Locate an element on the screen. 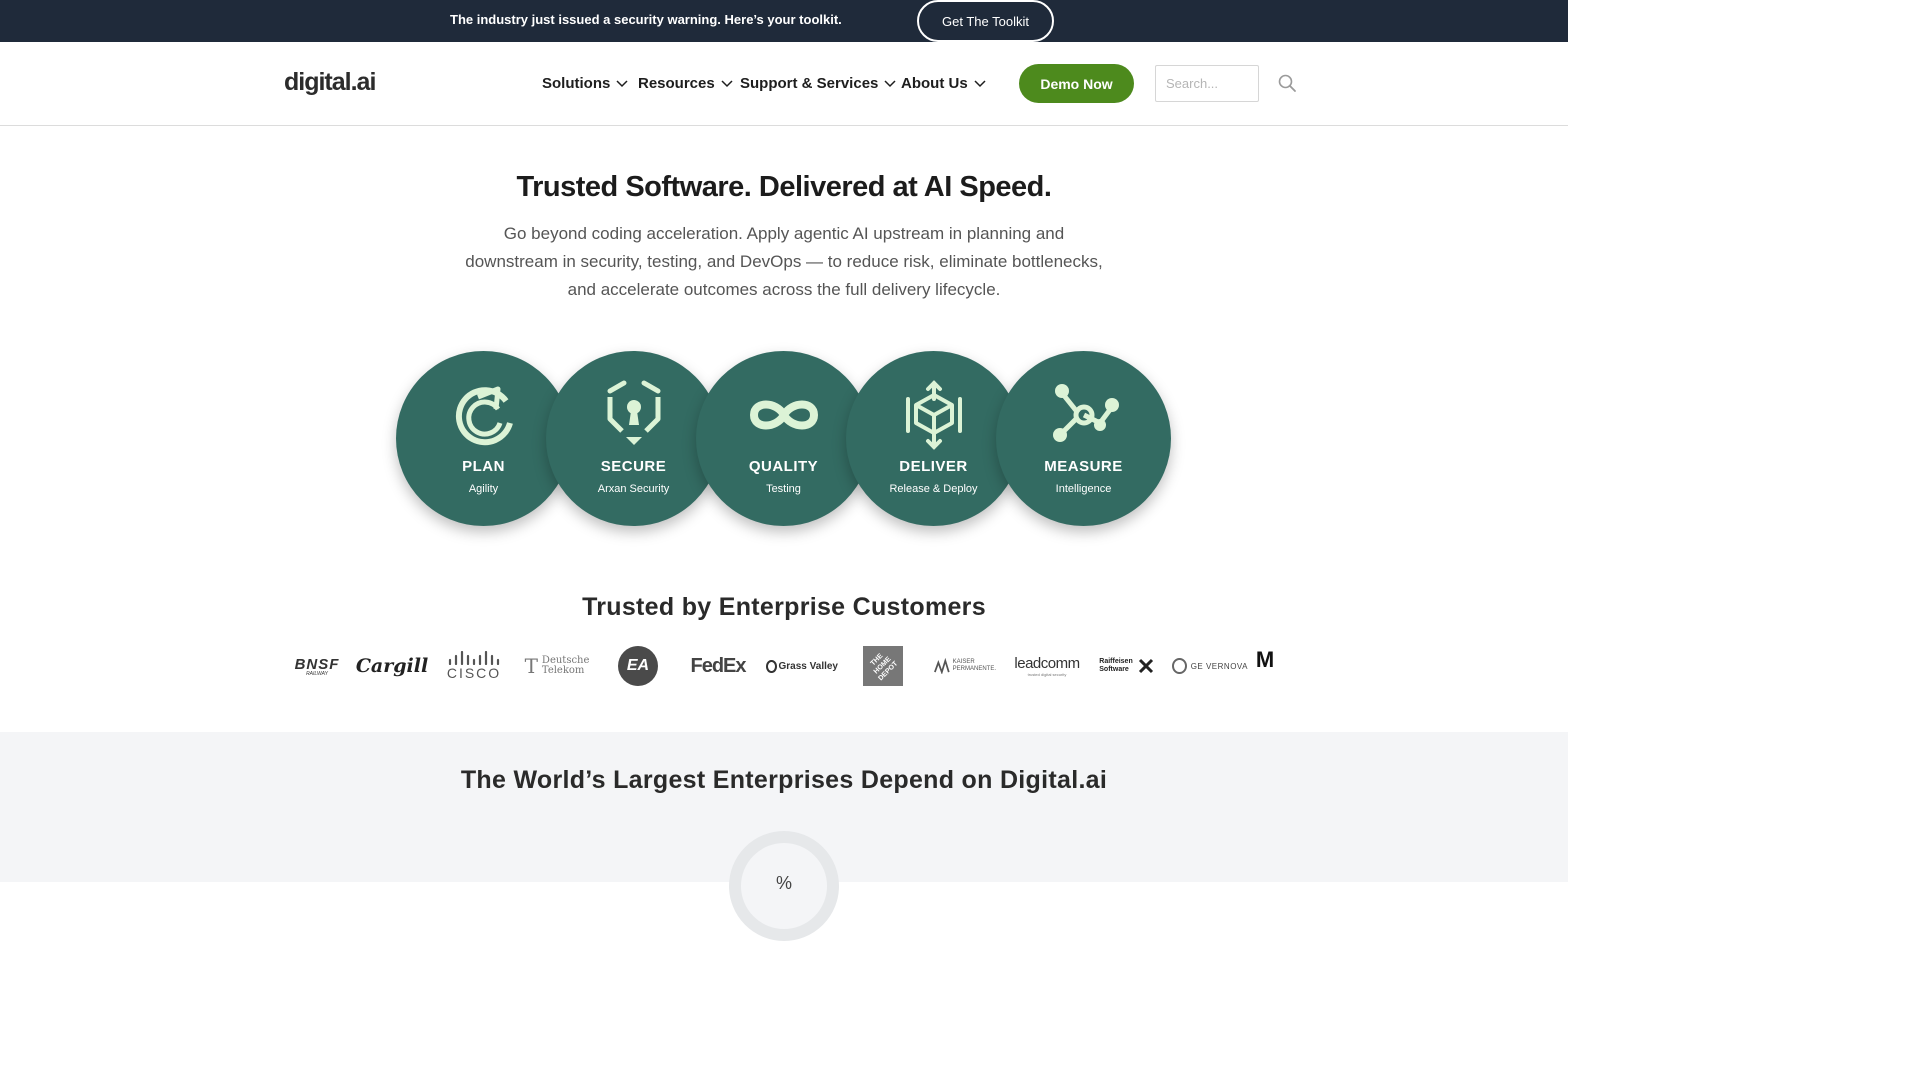 The image size is (1920, 1080). shield-lock-icon is located at coordinates (634, 412).